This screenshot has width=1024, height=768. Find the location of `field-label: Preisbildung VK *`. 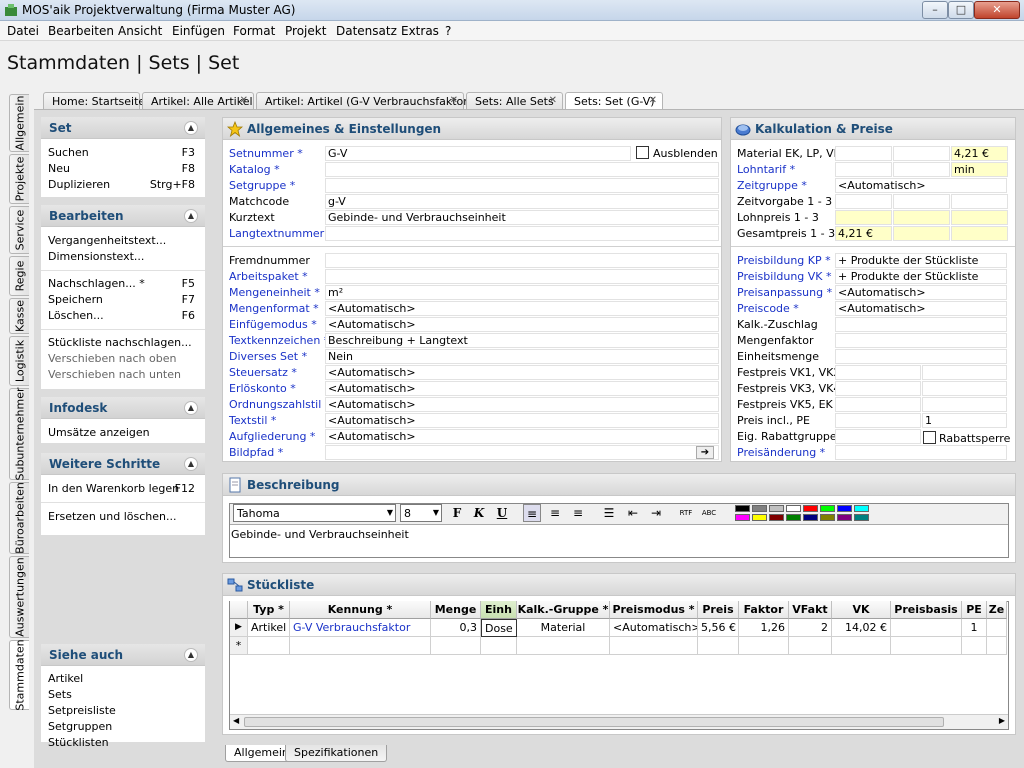

field-label: Preisbildung VK * is located at coordinates (784, 276).